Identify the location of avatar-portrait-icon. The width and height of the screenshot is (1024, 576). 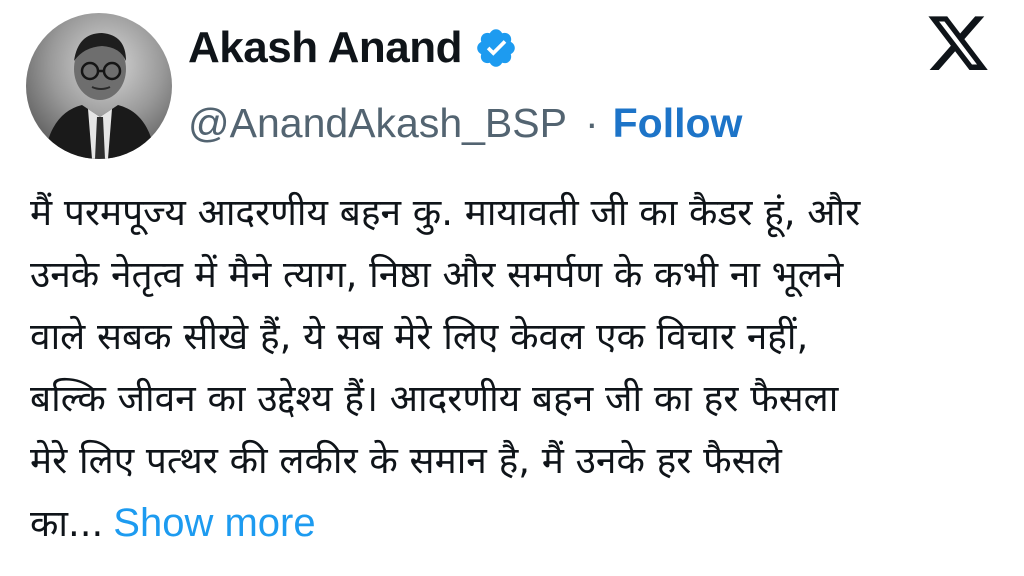
(100, 96).